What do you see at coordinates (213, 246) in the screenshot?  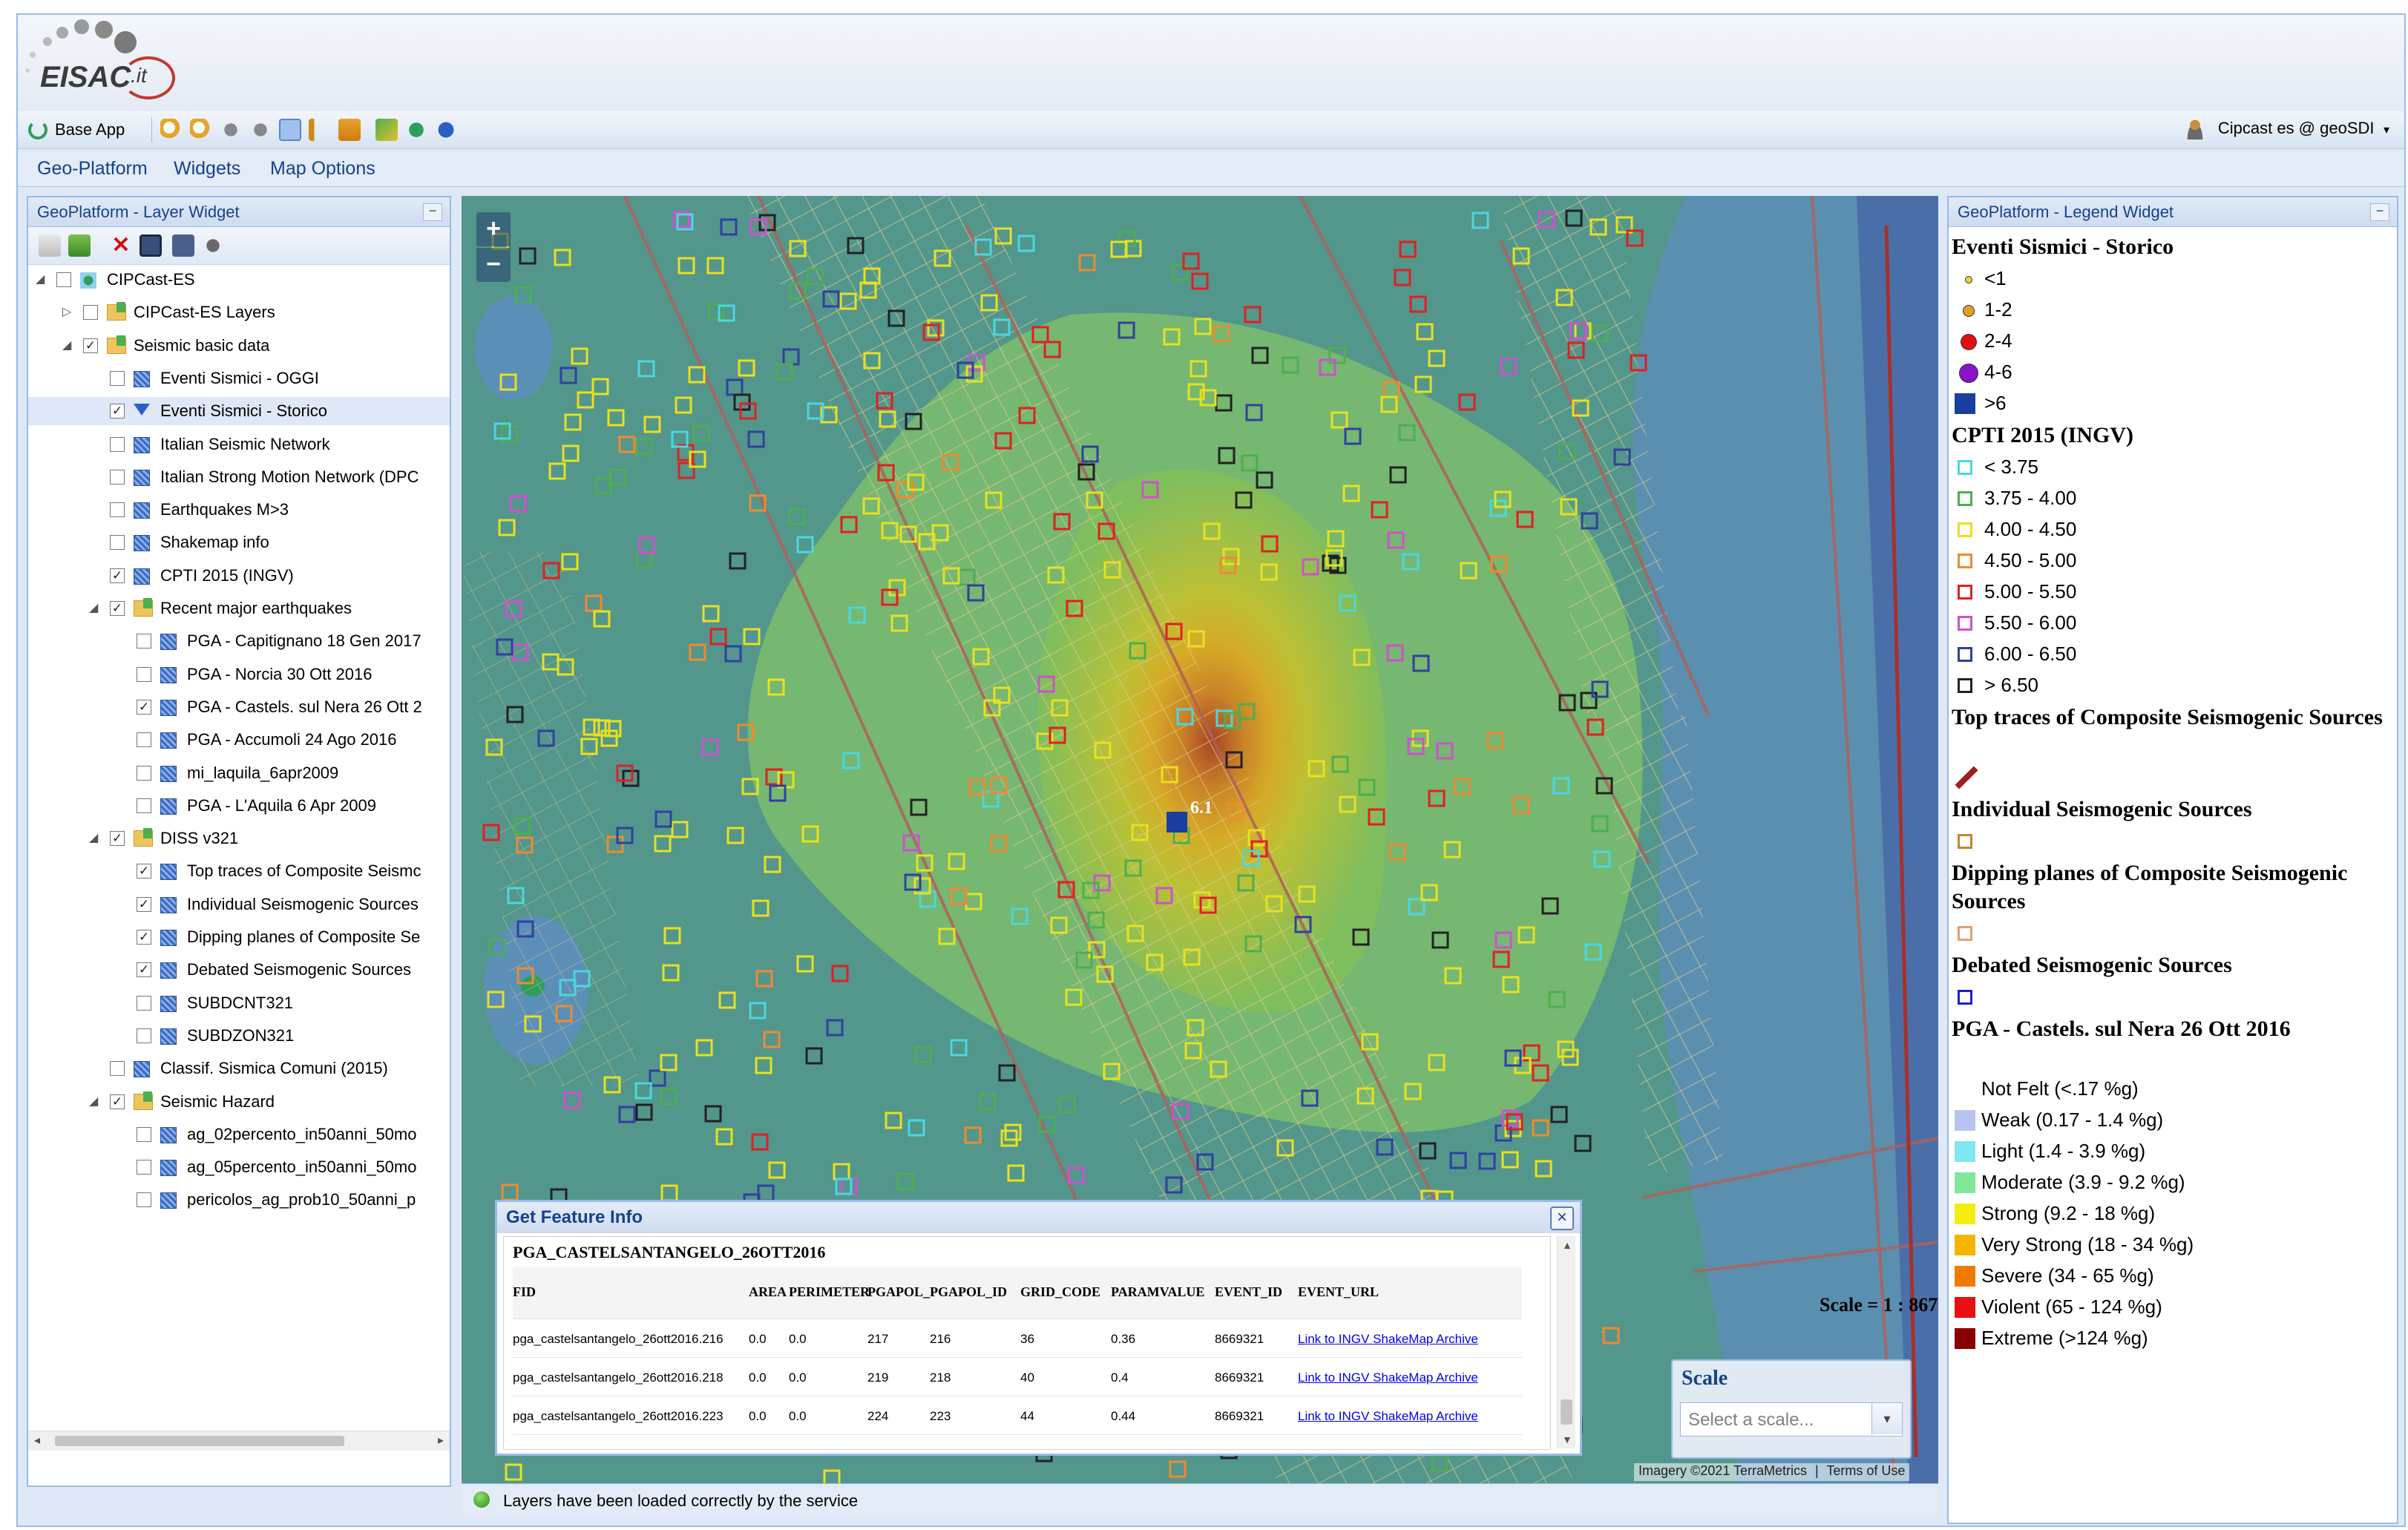 I see `refresh-layers-icon` at bounding box center [213, 246].